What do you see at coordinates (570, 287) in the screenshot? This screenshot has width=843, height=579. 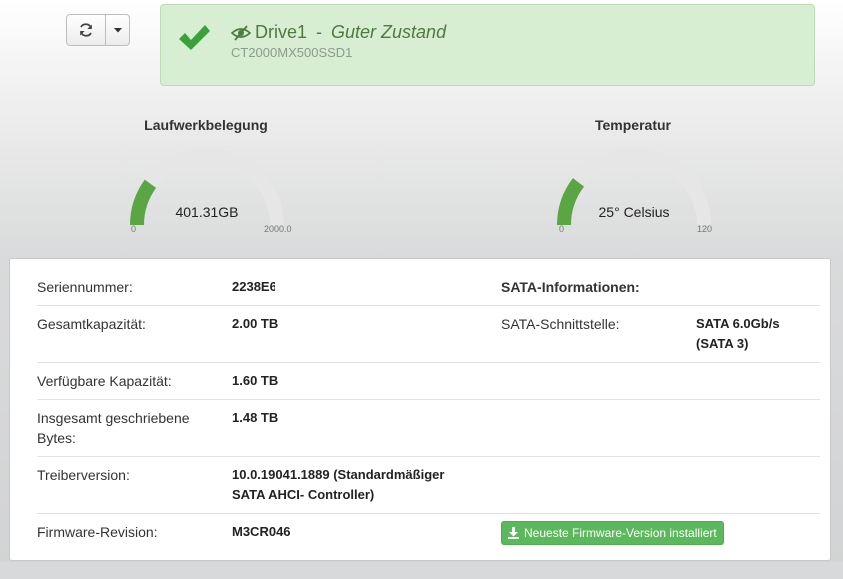 I see `sata-info-label: SATA-Informationen:` at bounding box center [570, 287].